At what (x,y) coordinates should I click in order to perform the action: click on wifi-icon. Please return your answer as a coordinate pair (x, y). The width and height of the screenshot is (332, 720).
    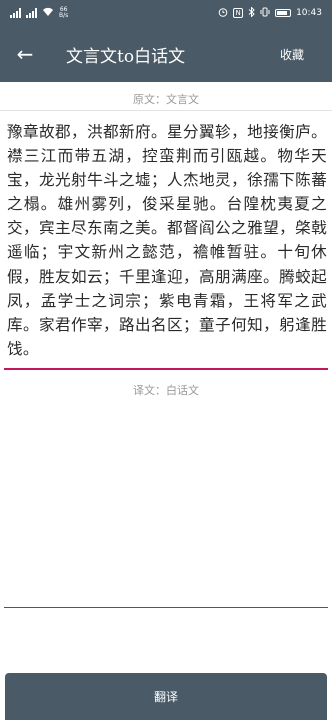
    Looking at the image, I should click on (48, 13).